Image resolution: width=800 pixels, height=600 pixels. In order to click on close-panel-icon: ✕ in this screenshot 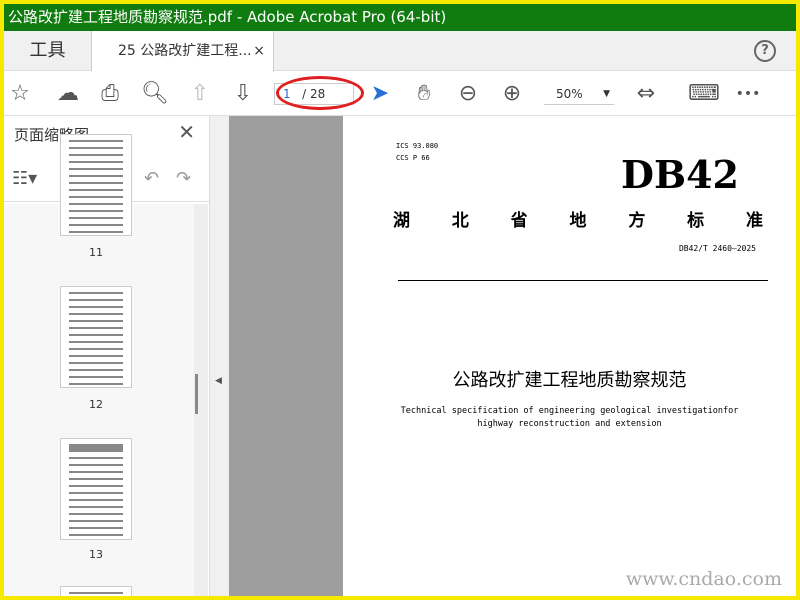, I will do `click(186, 132)`.